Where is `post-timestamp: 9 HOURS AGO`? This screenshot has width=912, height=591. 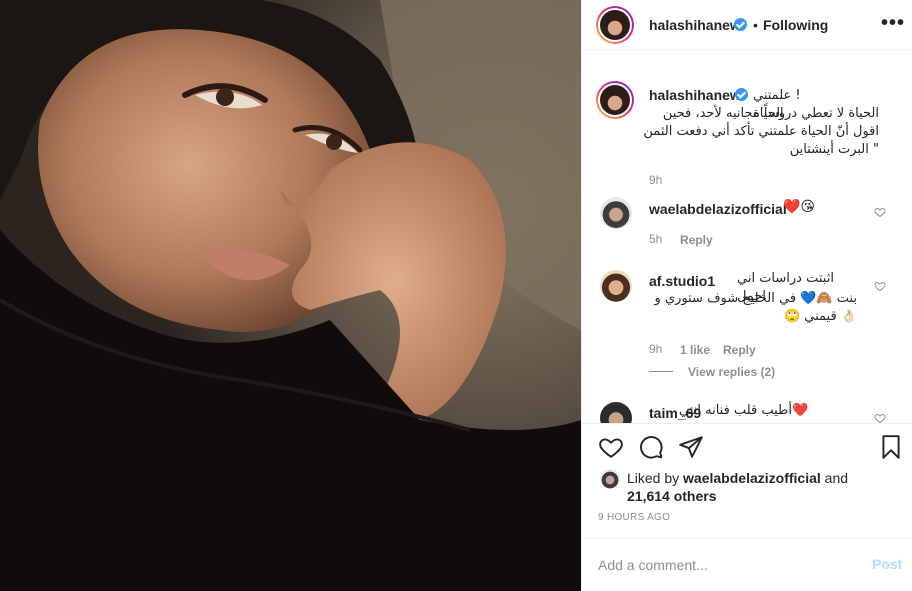 post-timestamp: 9 HOURS AGO is located at coordinates (634, 517).